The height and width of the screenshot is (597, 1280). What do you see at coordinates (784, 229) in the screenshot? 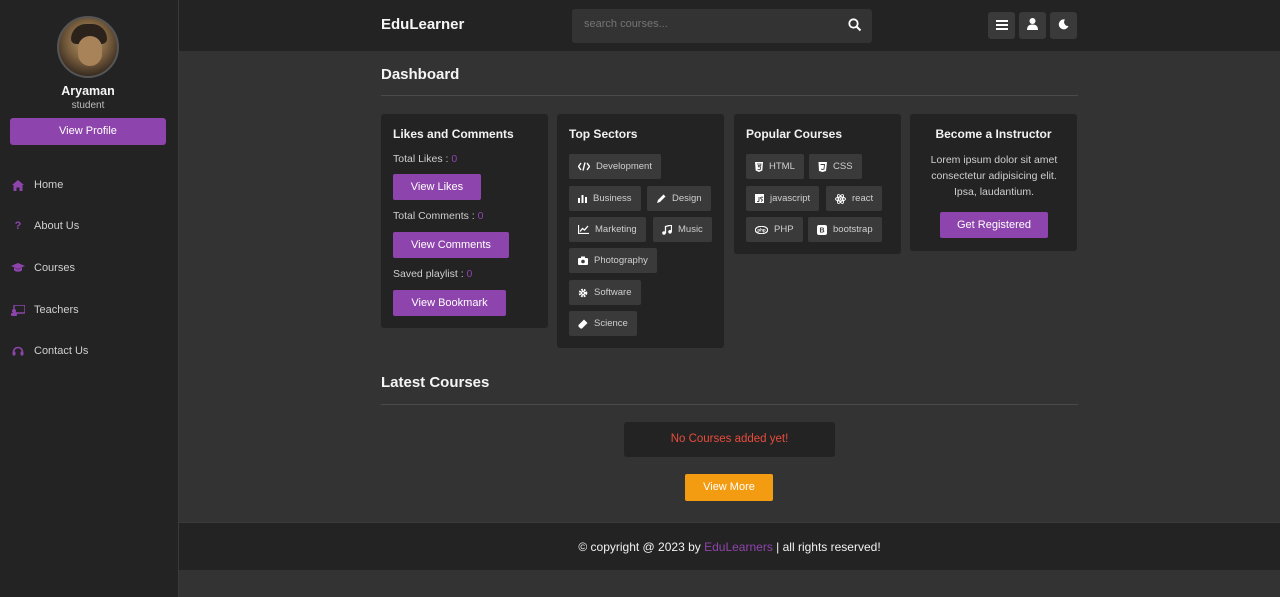
I see `chip-label: PHP` at bounding box center [784, 229].